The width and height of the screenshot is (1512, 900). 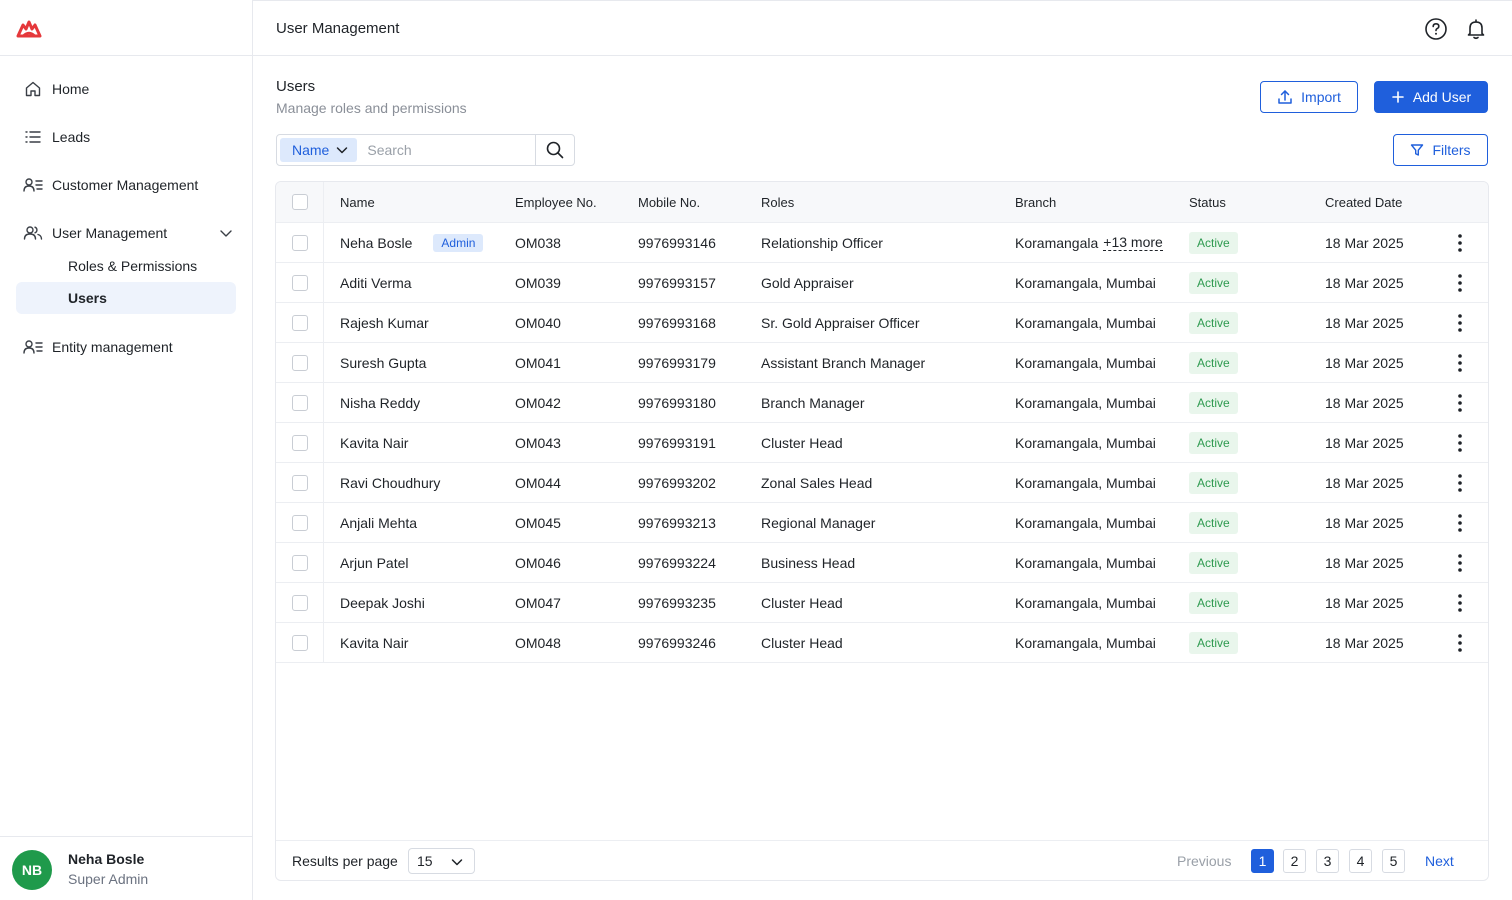 What do you see at coordinates (1439, 861) in the screenshot?
I see `pagination-next: Next` at bounding box center [1439, 861].